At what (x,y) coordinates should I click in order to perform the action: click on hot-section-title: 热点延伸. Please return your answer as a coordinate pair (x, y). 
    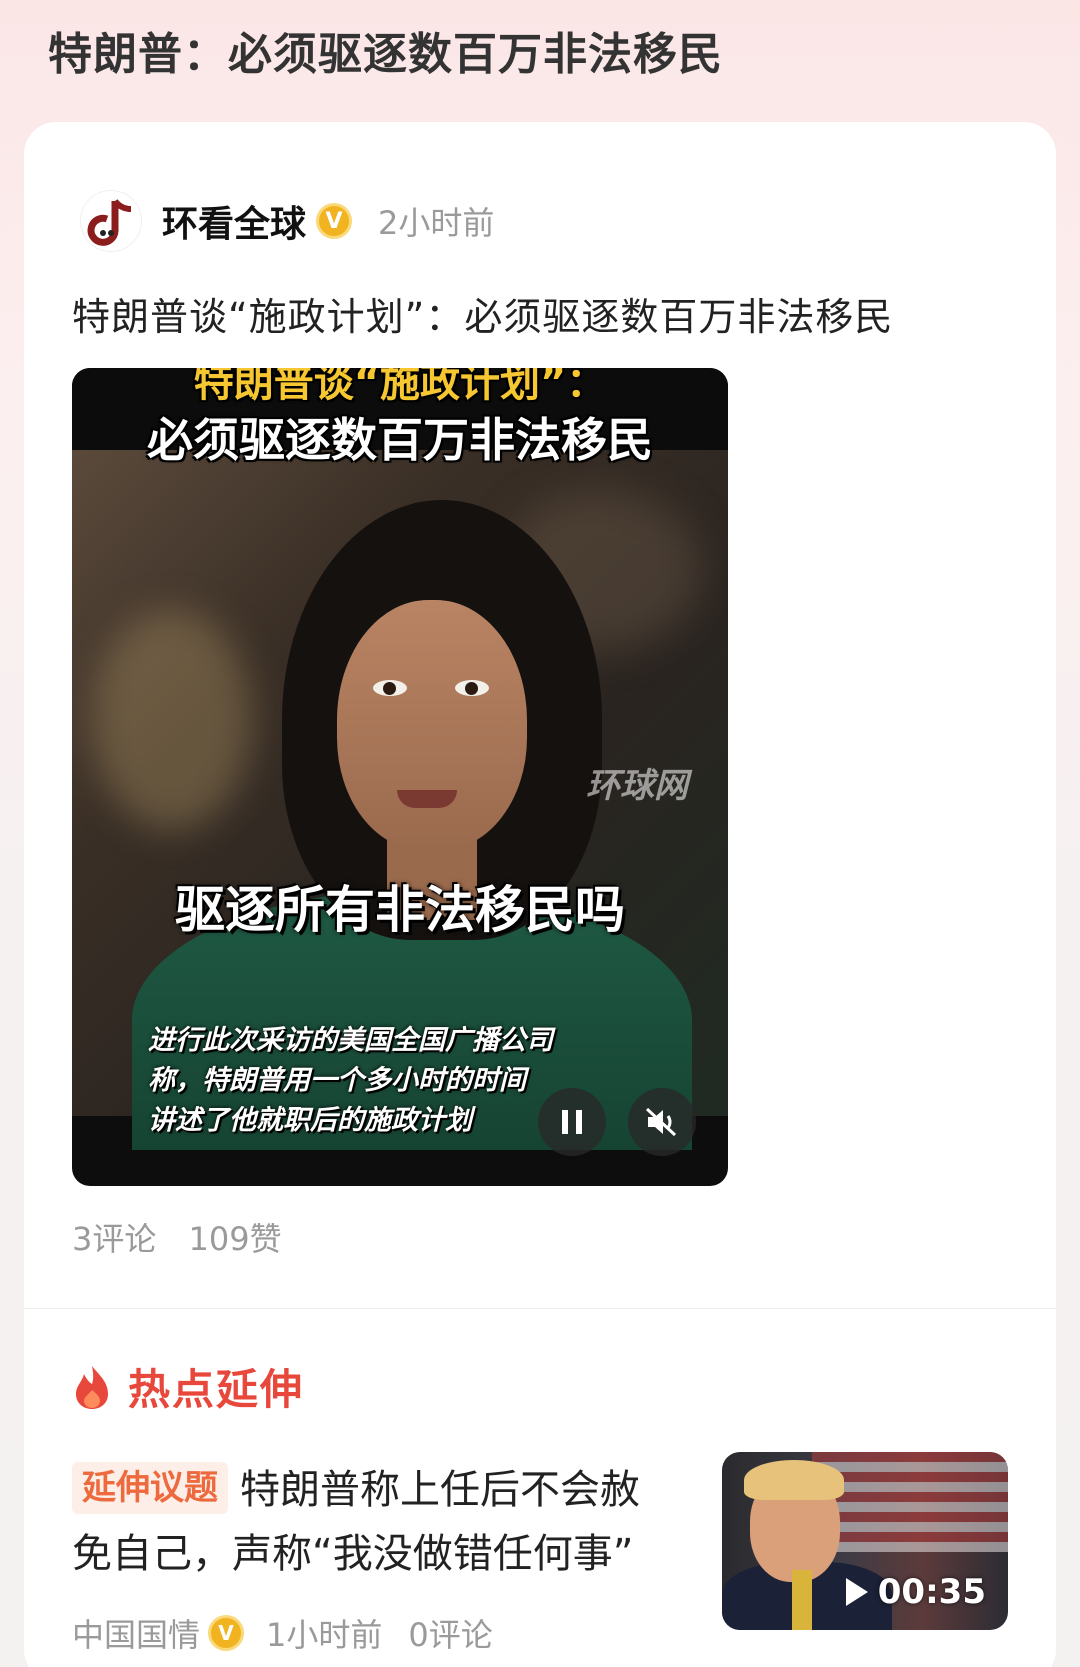
    Looking at the image, I should click on (216, 1389).